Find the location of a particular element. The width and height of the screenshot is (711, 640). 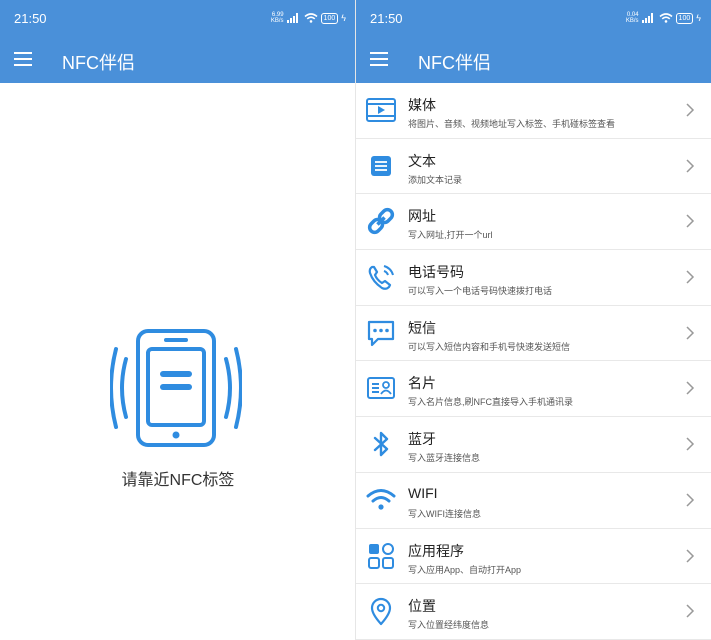

network-speed: 0.04 KB/s is located at coordinates (632, 18).